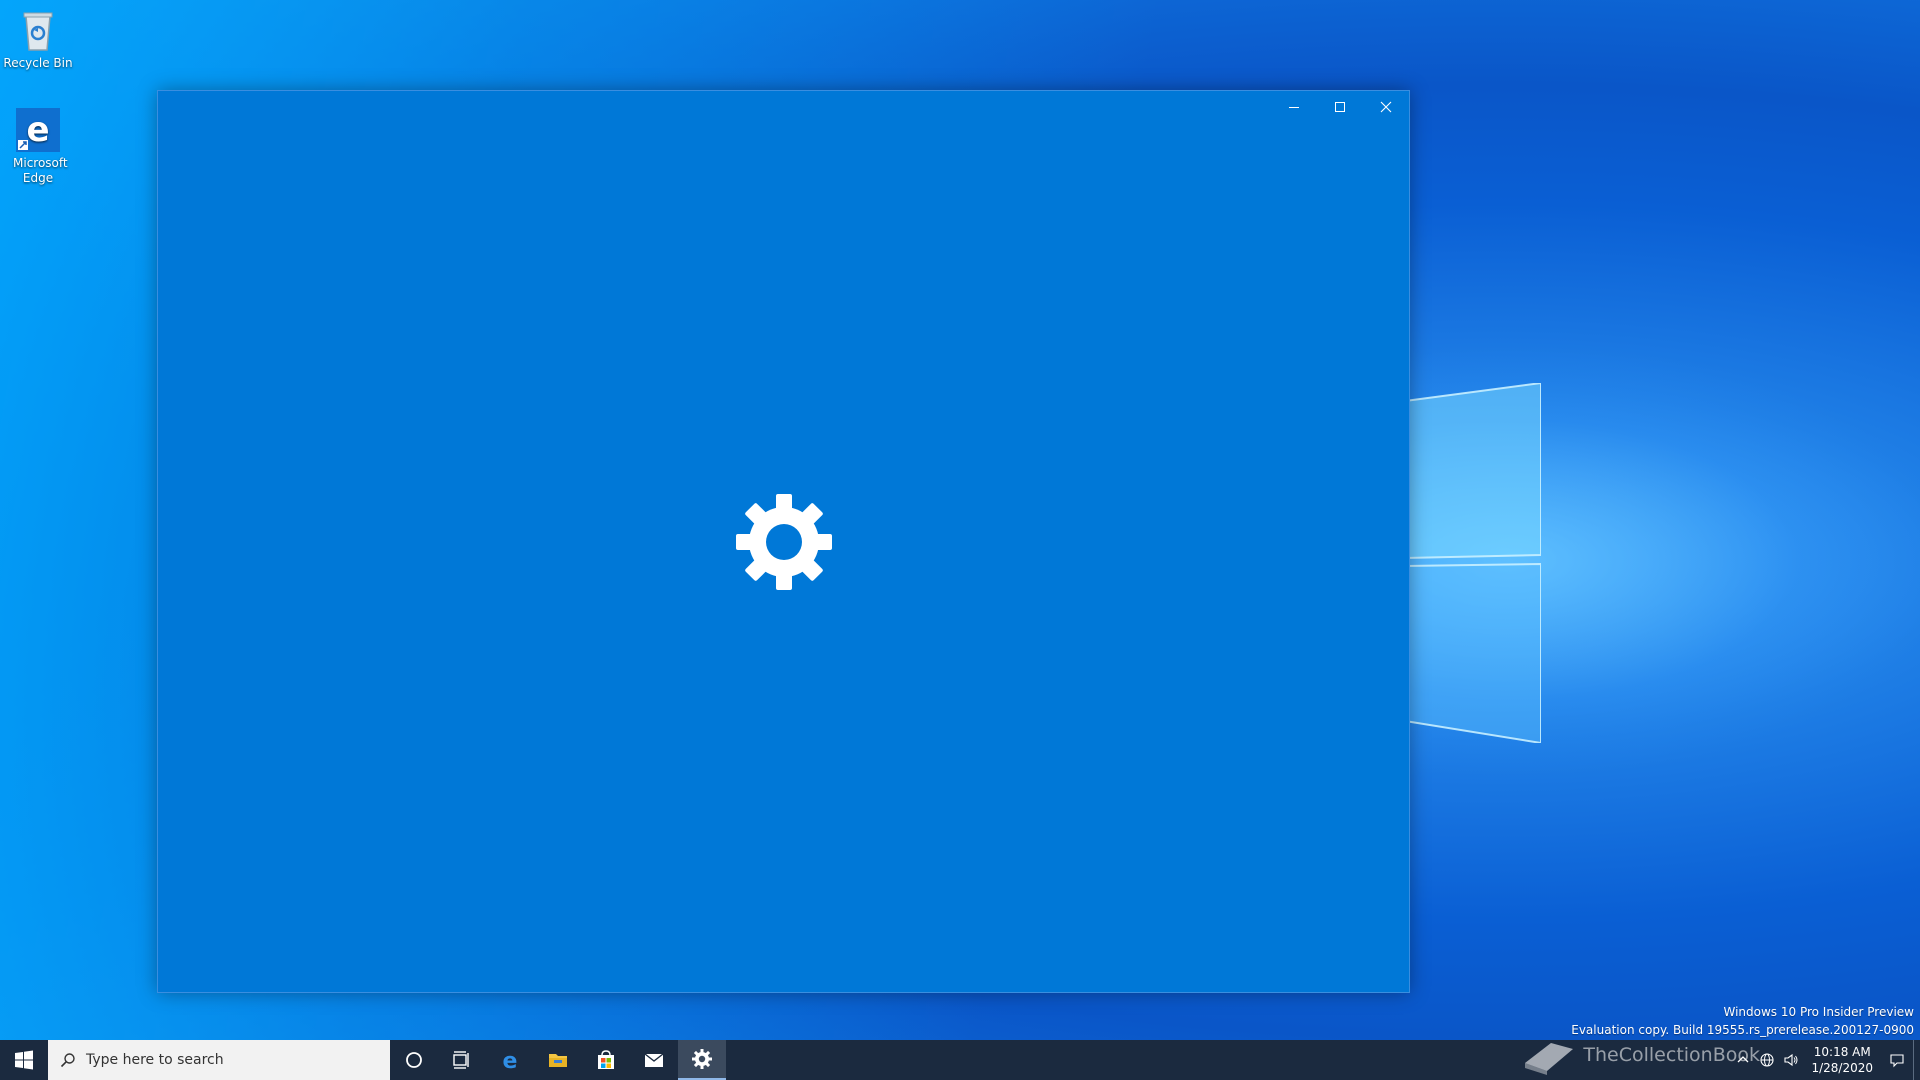  I want to click on clock-date: 1/28/2020, so click(1842, 1068).